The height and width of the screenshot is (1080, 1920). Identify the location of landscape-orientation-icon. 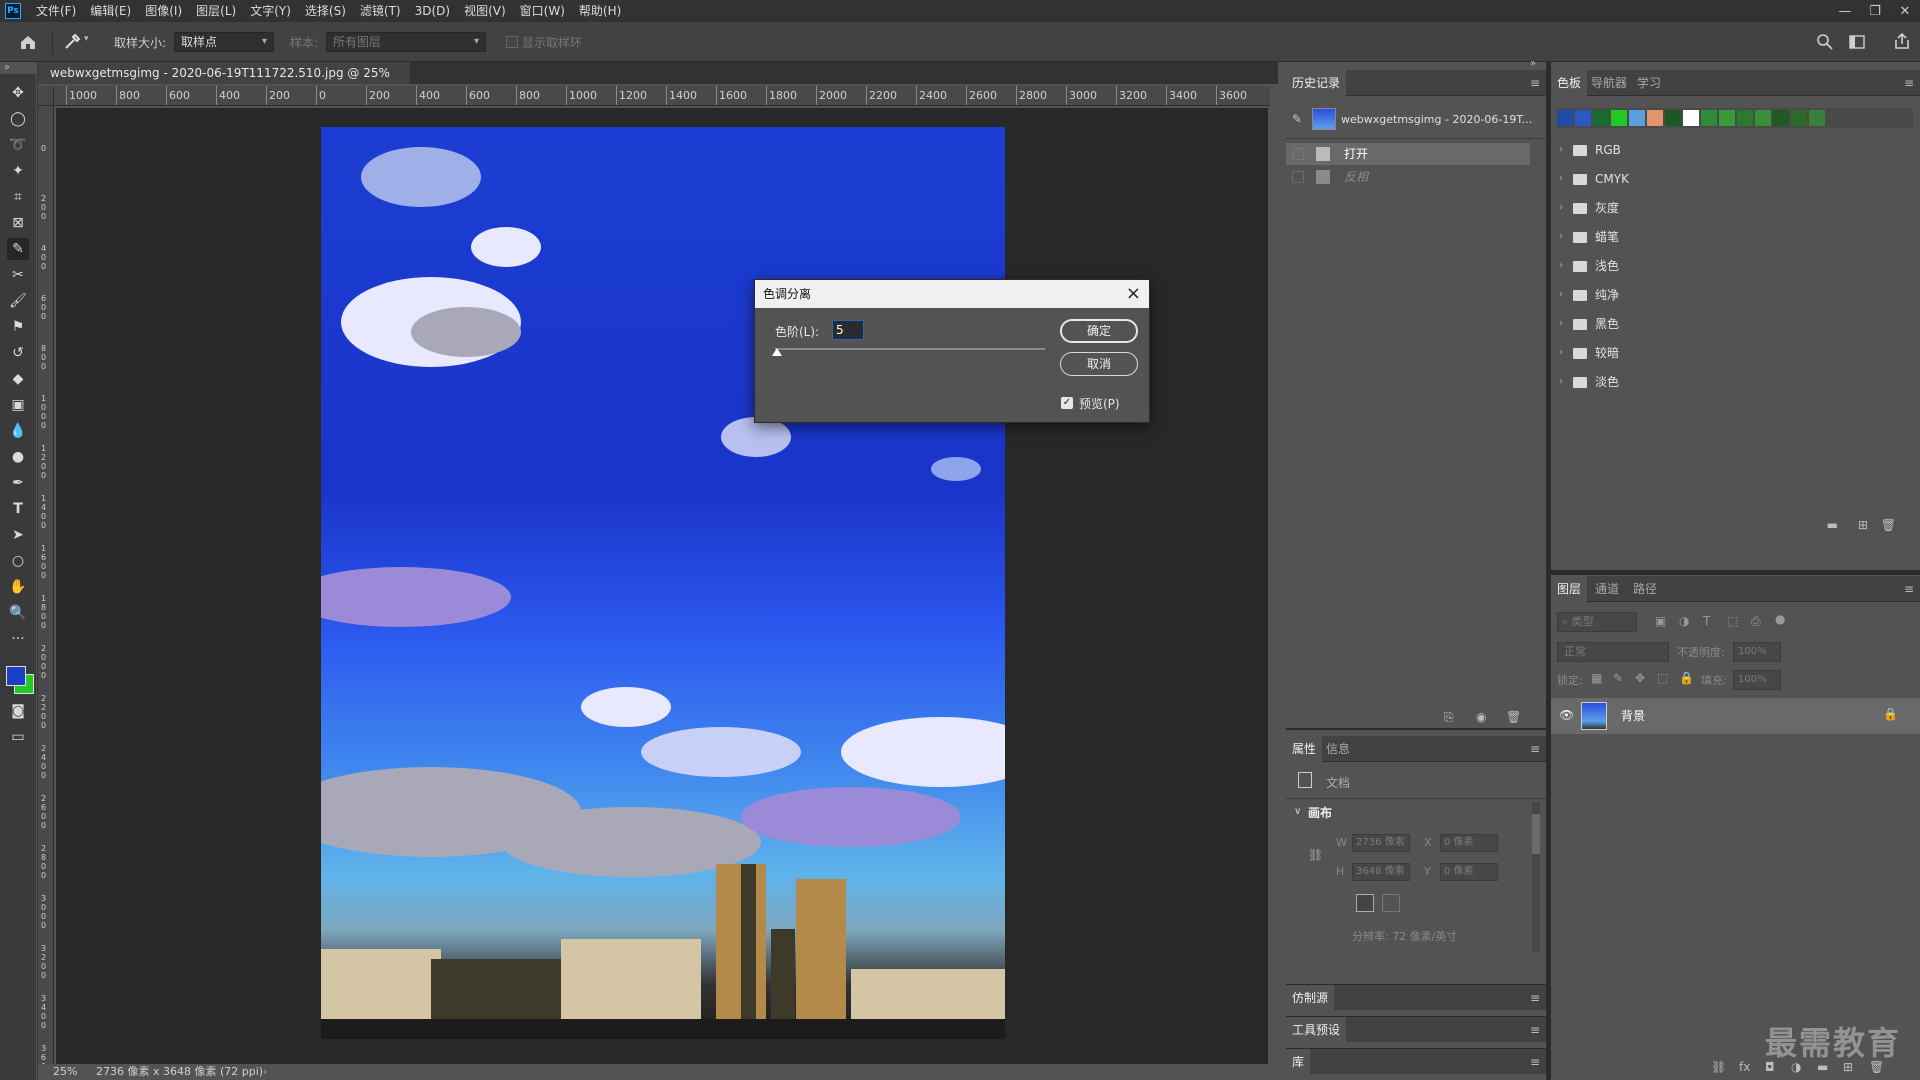
(1391, 903).